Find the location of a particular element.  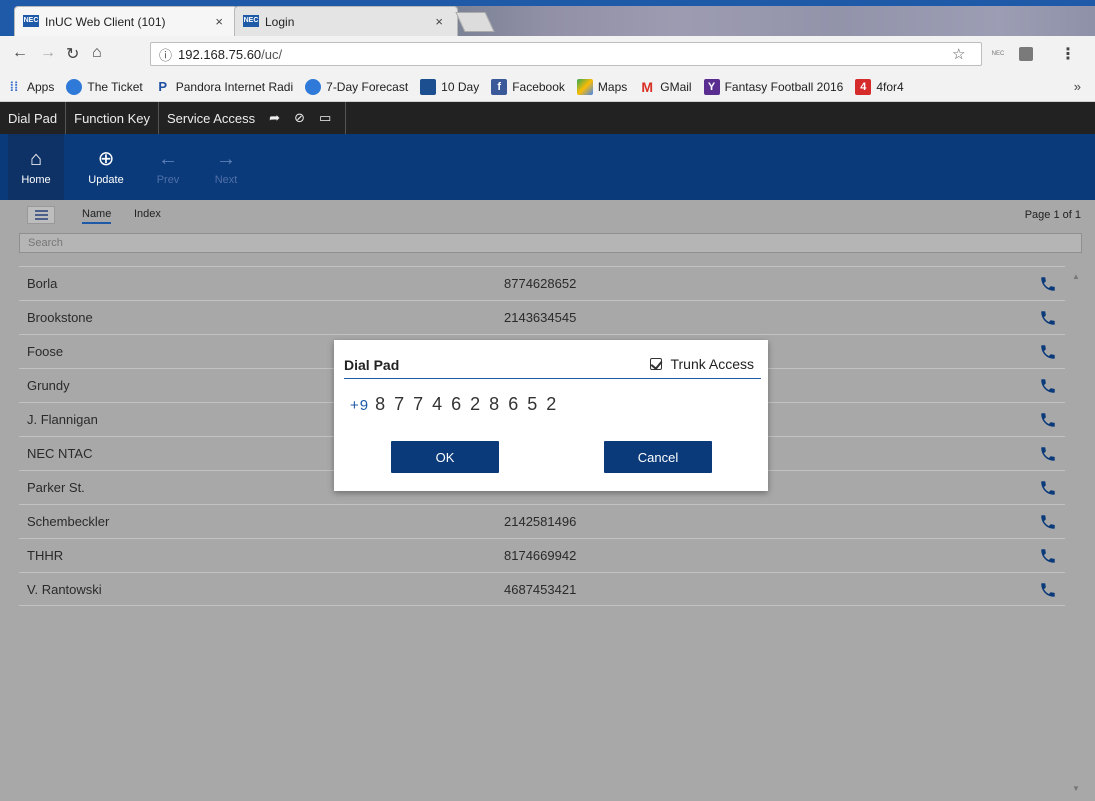

prev-button: ← Prev is located at coordinates (168, 167).